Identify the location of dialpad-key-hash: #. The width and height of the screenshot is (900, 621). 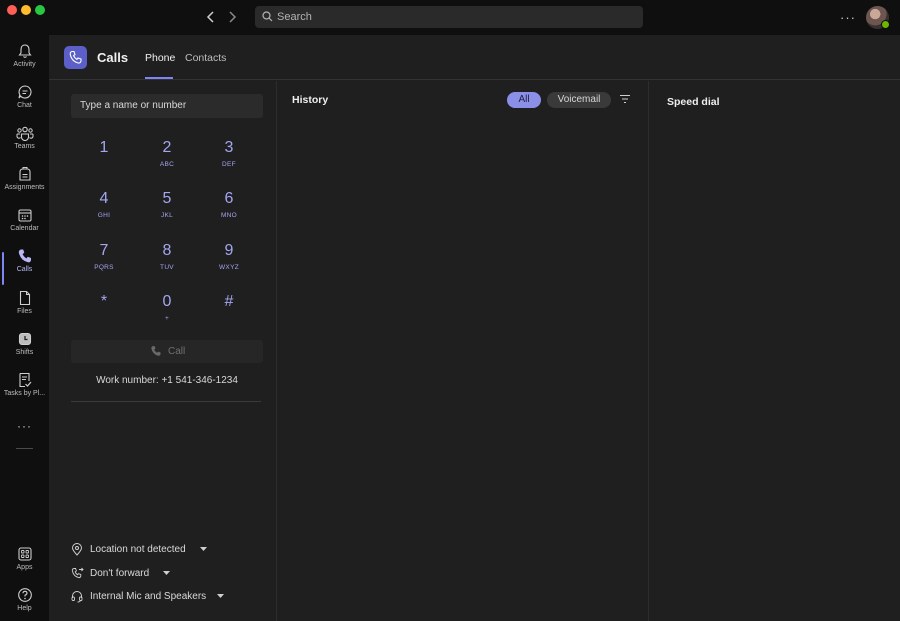
(229, 314).